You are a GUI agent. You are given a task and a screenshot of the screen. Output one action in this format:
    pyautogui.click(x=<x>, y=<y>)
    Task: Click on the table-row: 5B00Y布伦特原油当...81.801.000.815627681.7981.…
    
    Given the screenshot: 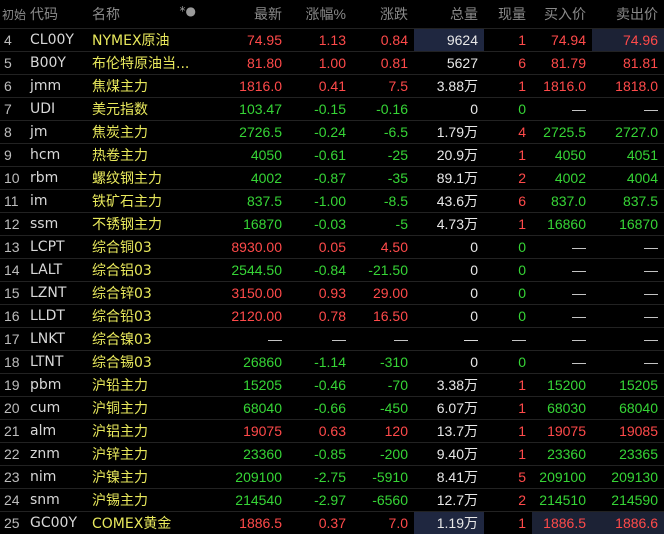 What is the action you would take?
    pyautogui.click(x=332, y=63)
    